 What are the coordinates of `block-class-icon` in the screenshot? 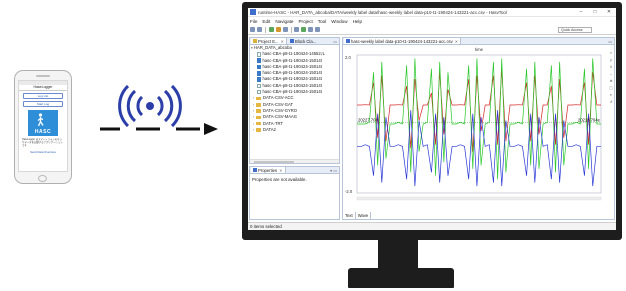 It's located at (292, 41).